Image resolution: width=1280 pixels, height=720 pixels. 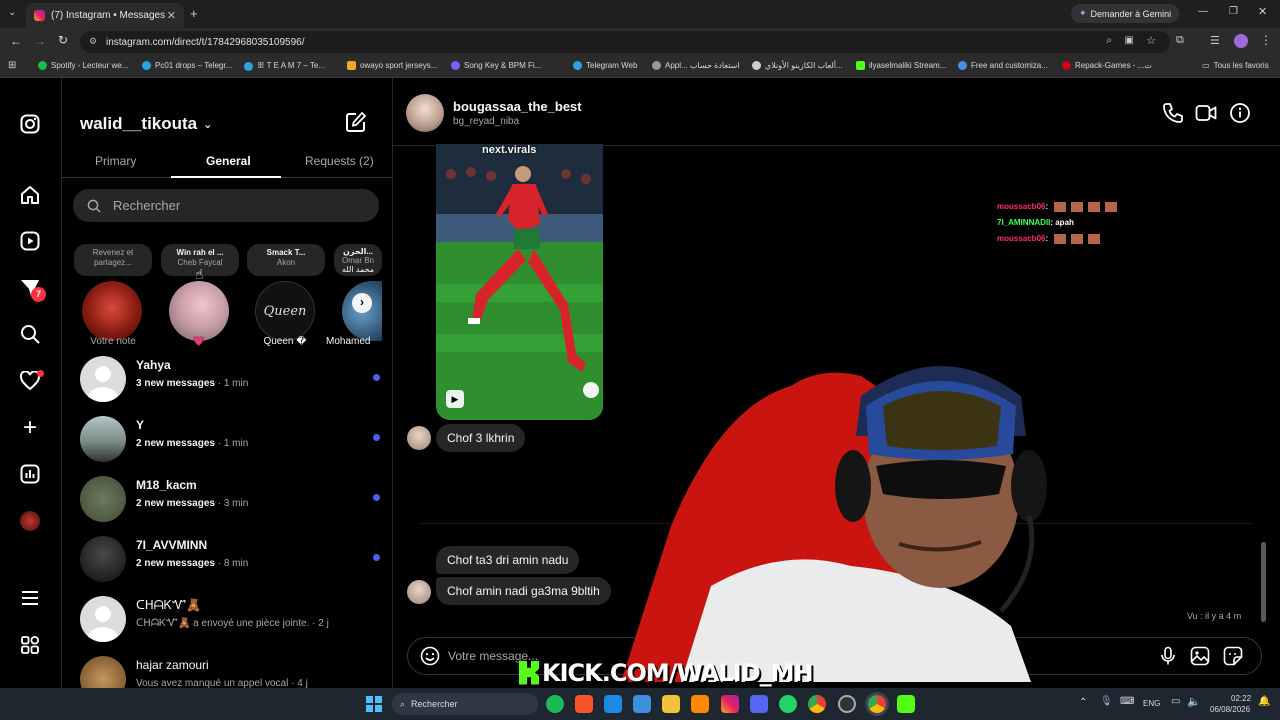 I want to click on network-icon: ▭, so click(x=1175, y=701).